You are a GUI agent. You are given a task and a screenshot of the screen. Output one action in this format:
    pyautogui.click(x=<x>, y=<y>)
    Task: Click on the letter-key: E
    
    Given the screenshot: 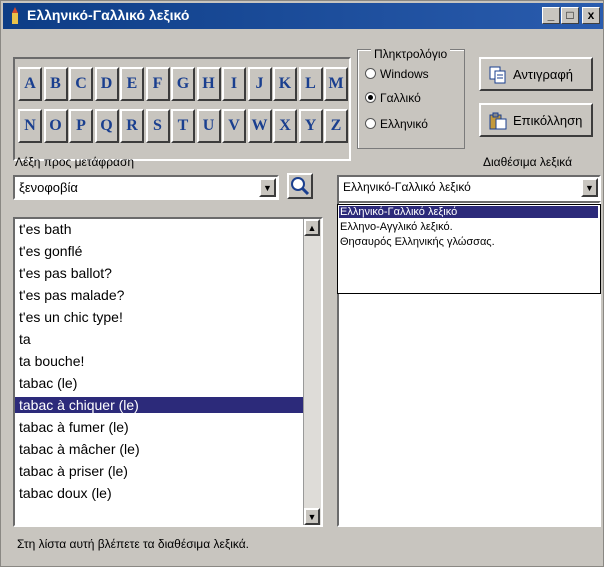 What is the action you would take?
    pyautogui.click(x=132, y=84)
    